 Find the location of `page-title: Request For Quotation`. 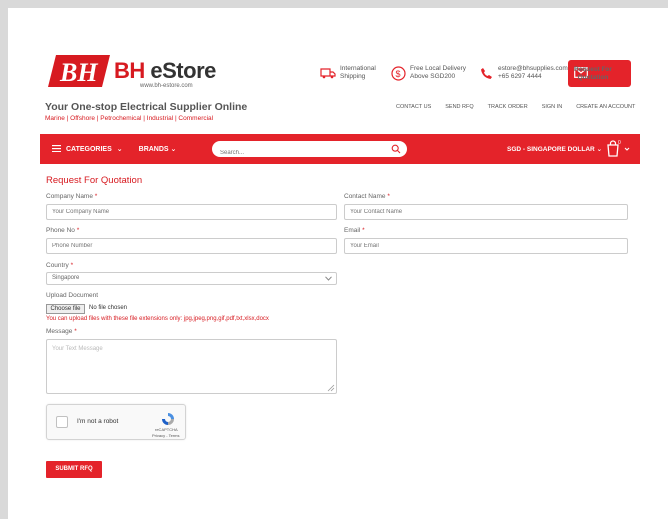

page-title: Request For Quotation is located at coordinates (94, 180).